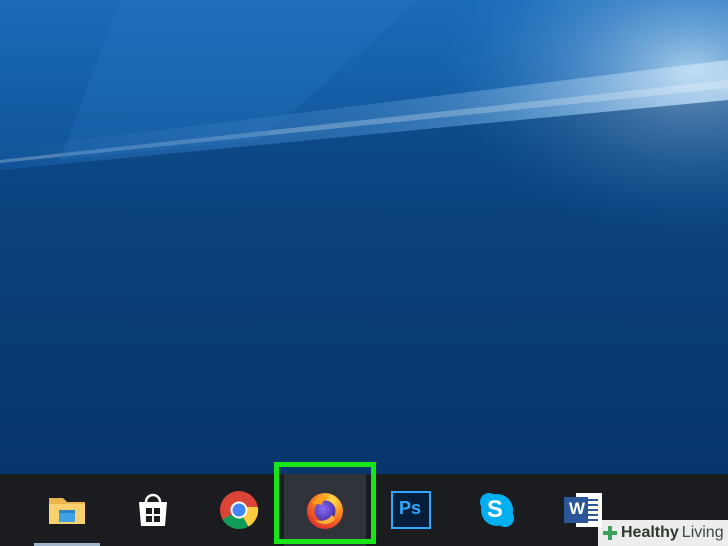  I want to click on store-bag-icon, so click(153, 509).